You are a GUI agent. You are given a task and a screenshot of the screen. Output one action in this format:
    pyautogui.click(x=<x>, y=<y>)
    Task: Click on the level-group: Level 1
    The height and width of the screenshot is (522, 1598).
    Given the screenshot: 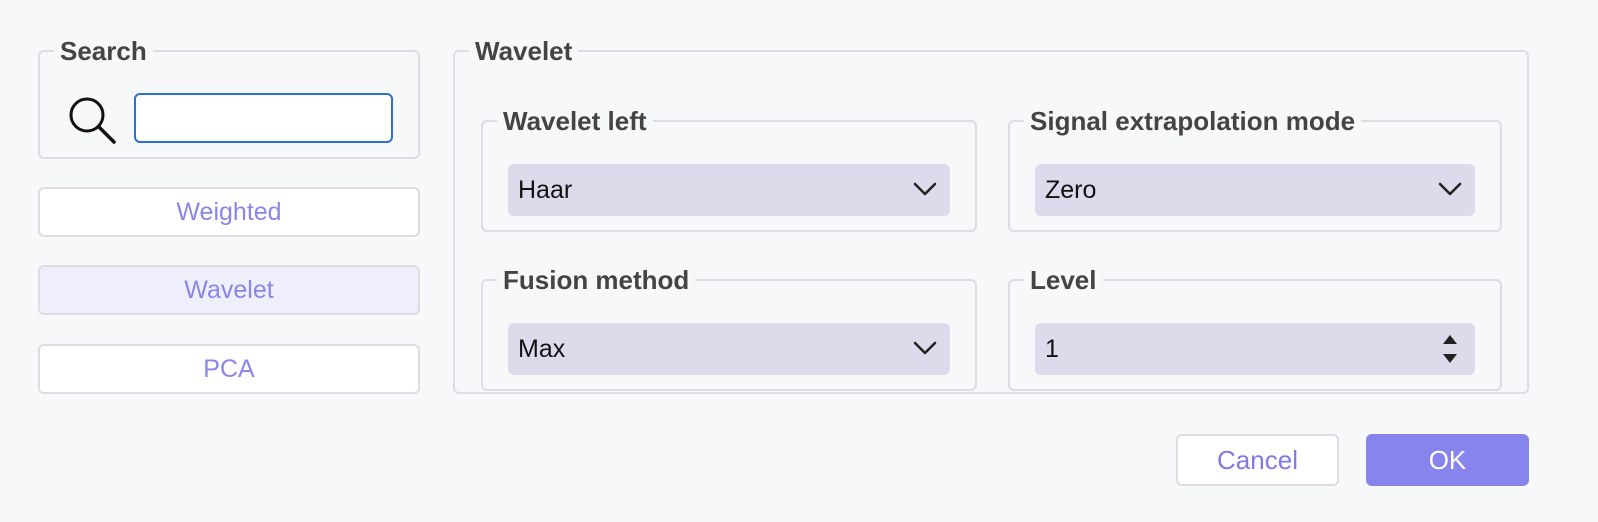 What is the action you would take?
    pyautogui.click(x=1255, y=329)
    